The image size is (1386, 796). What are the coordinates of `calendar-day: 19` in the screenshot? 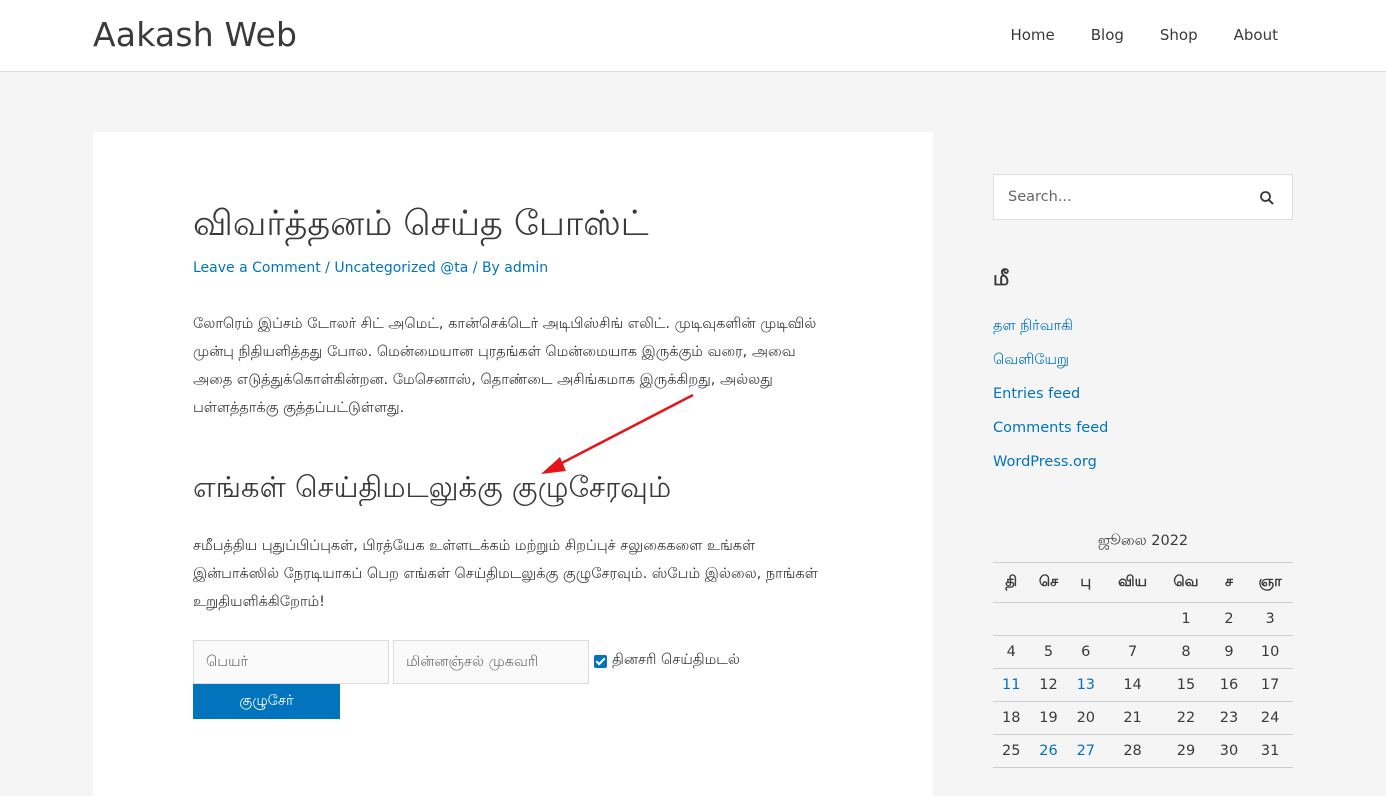 It's located at (1048, 718).